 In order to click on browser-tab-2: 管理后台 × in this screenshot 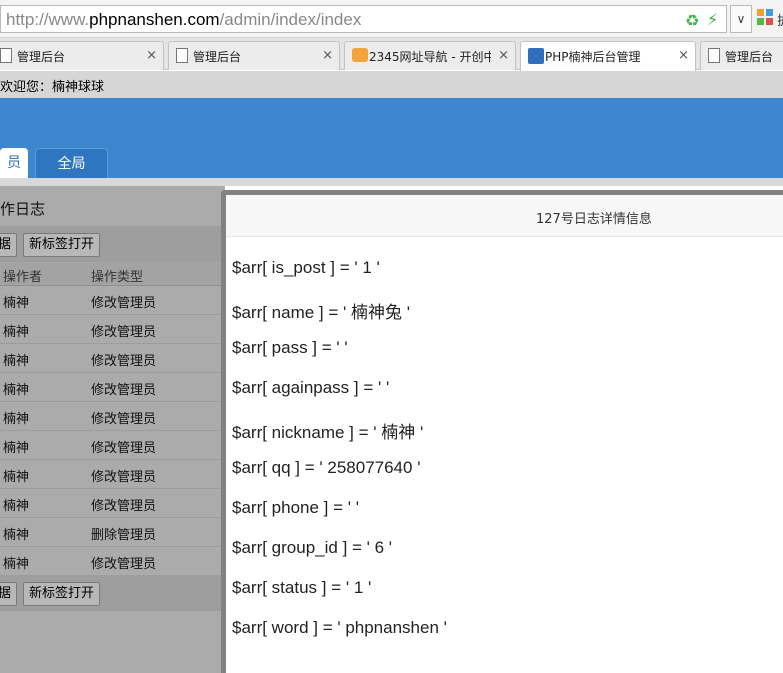, I will do `click(254, 55)`.